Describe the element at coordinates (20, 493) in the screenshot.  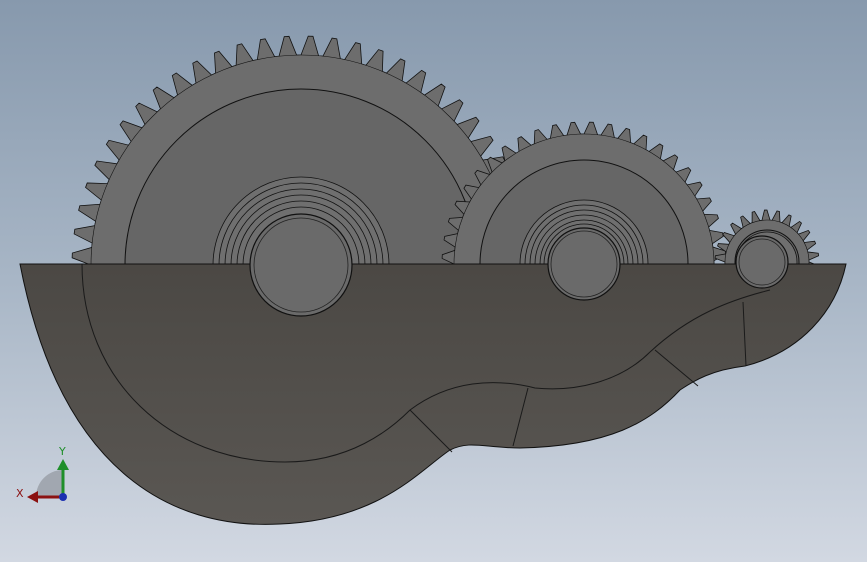
I see `triad-x-label: X` at that location.